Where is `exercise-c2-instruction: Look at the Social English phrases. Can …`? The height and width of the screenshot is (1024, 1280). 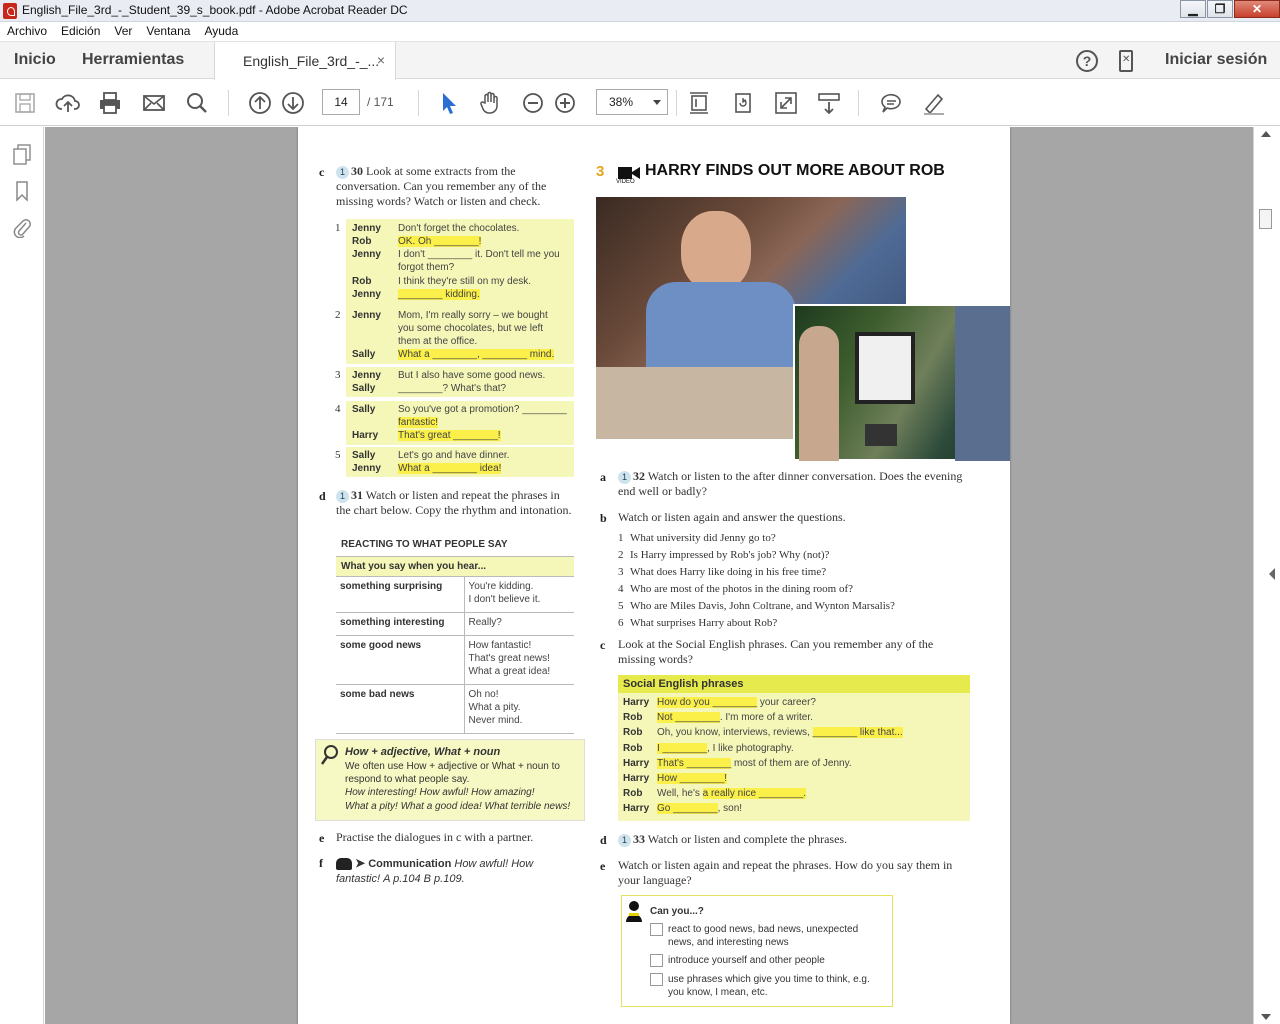
exercise-c2-instruction: Look at the Social English phrases. Can … is located at coordinates (776, 651).